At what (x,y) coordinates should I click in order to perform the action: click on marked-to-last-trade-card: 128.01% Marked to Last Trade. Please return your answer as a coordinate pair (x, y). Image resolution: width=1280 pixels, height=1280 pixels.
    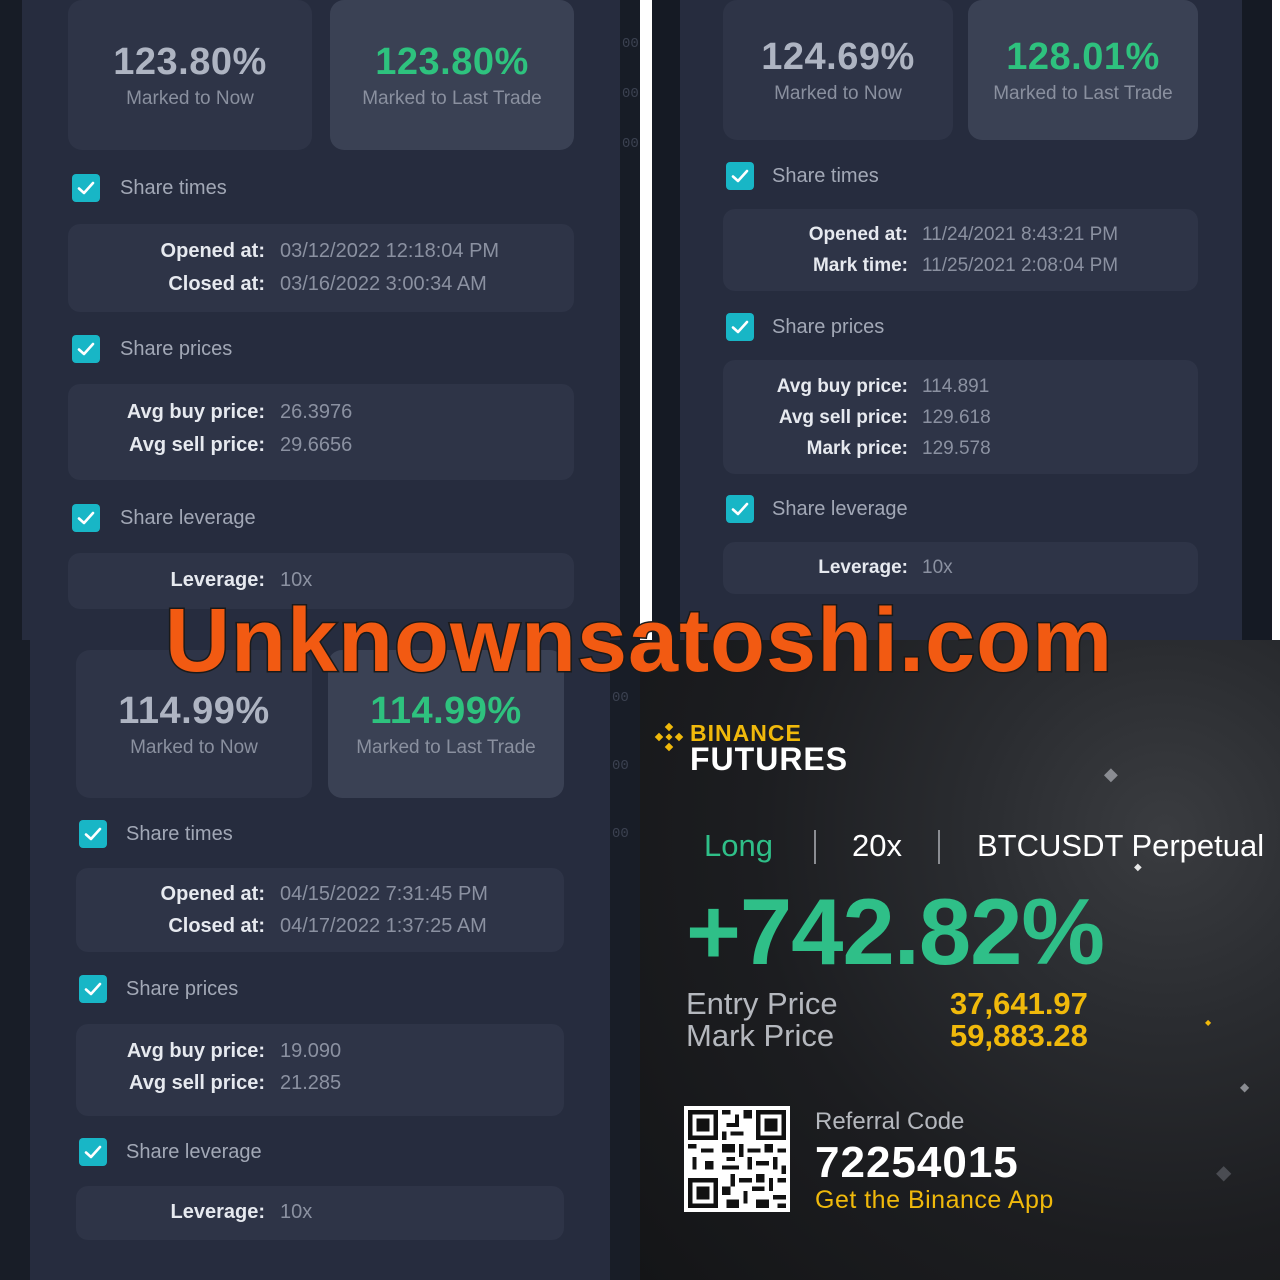
    Looking at the image, I should click on (1083, 70).